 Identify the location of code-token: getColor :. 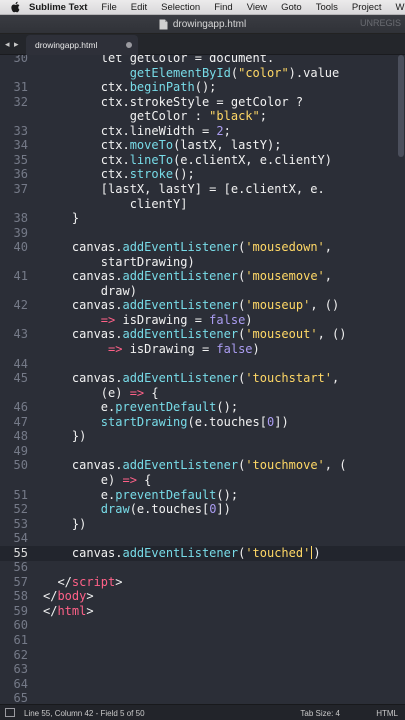
(126, 116).